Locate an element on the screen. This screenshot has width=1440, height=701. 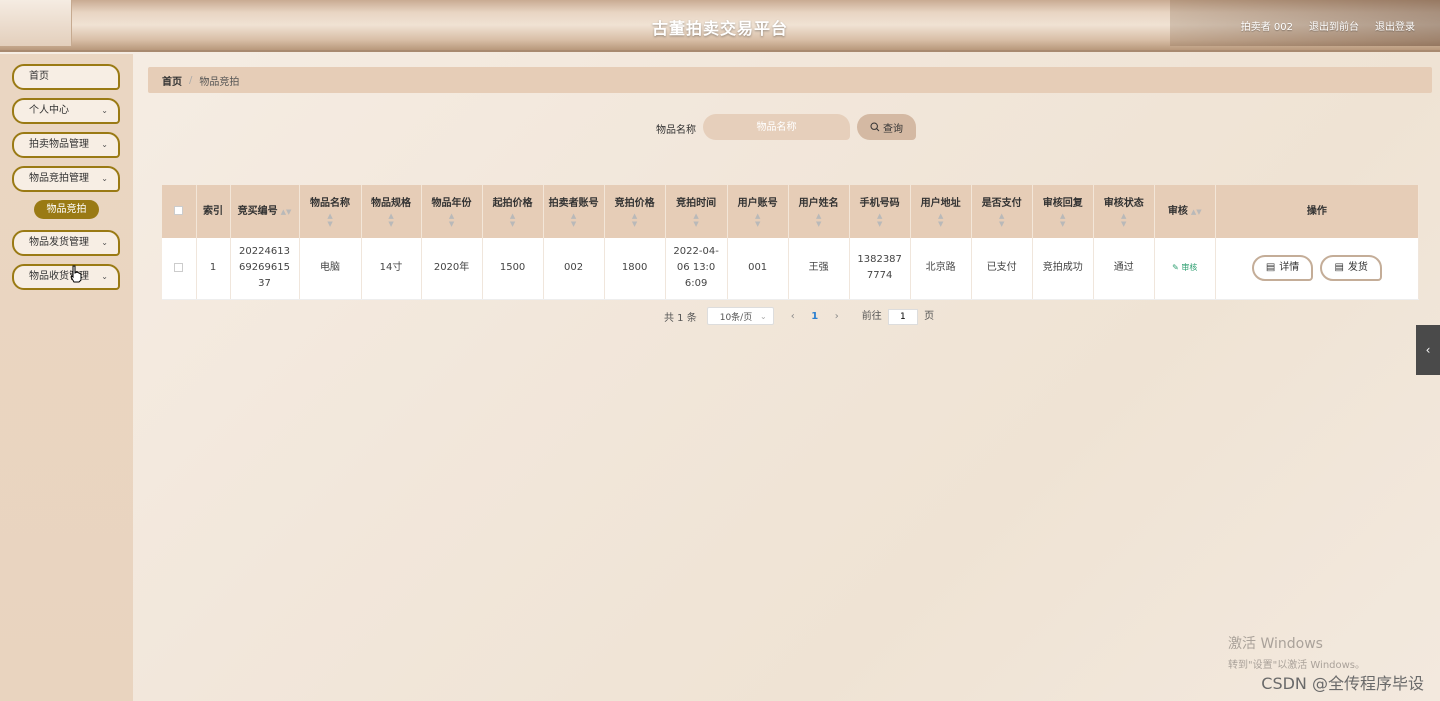
col-header-phone: 手机号码 ▲ ▼ is located at coordinates (880, 211).